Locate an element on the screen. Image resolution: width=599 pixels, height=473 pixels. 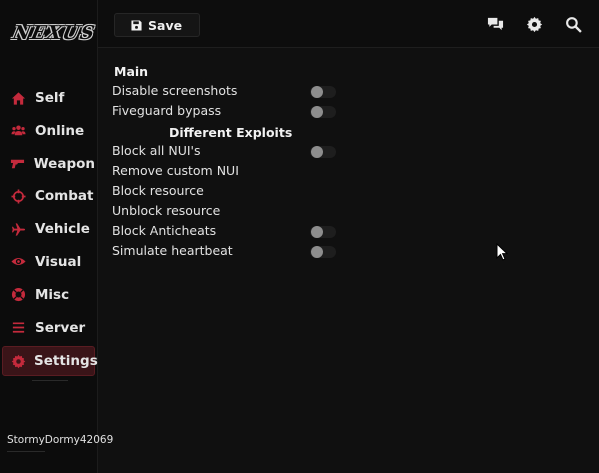
username-divider is located at coordinates (26, 451).